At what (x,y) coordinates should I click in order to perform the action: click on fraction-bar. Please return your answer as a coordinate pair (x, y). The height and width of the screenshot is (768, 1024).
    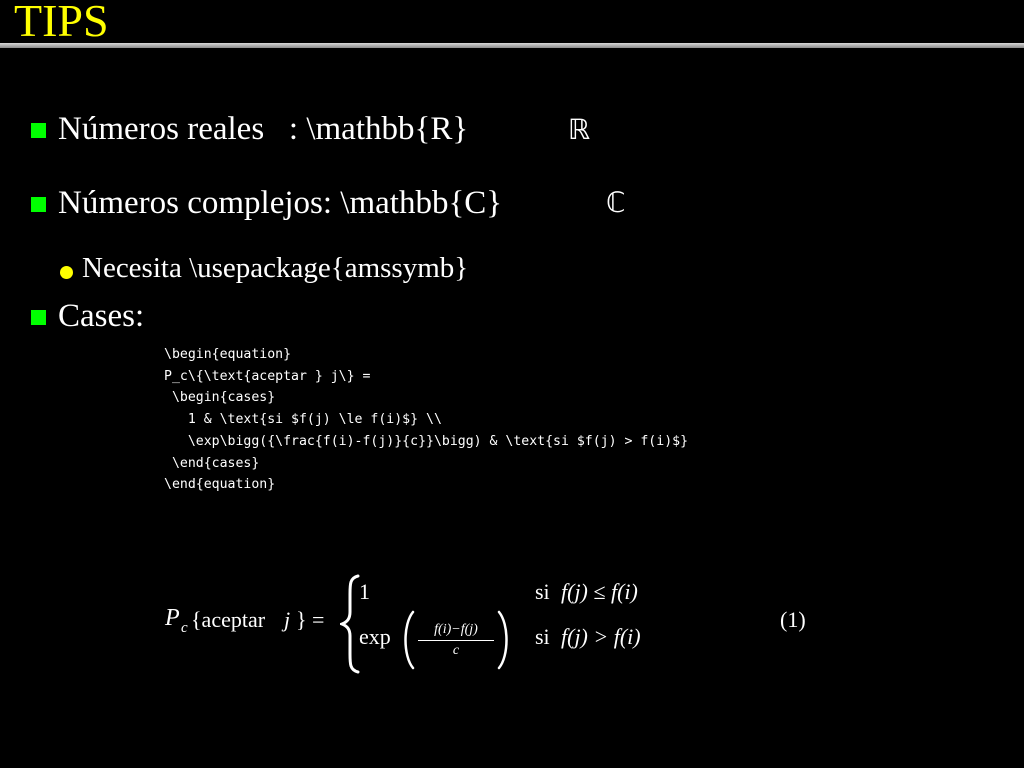
    Looking at the image, I should click on (456, 640).